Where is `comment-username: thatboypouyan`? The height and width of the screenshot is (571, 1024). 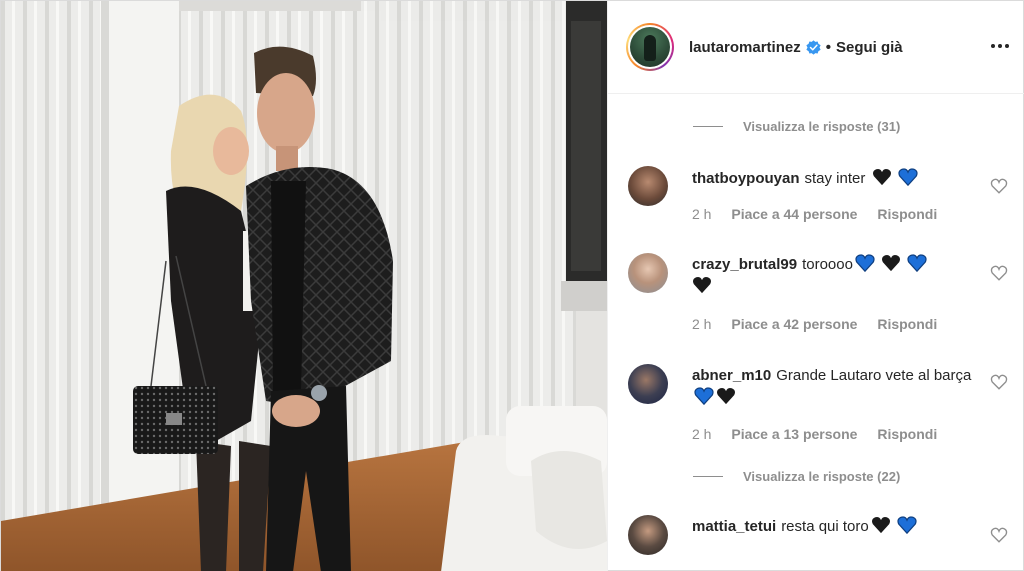 comment-username: thatboypouyan is located at coordinates (746, 178).